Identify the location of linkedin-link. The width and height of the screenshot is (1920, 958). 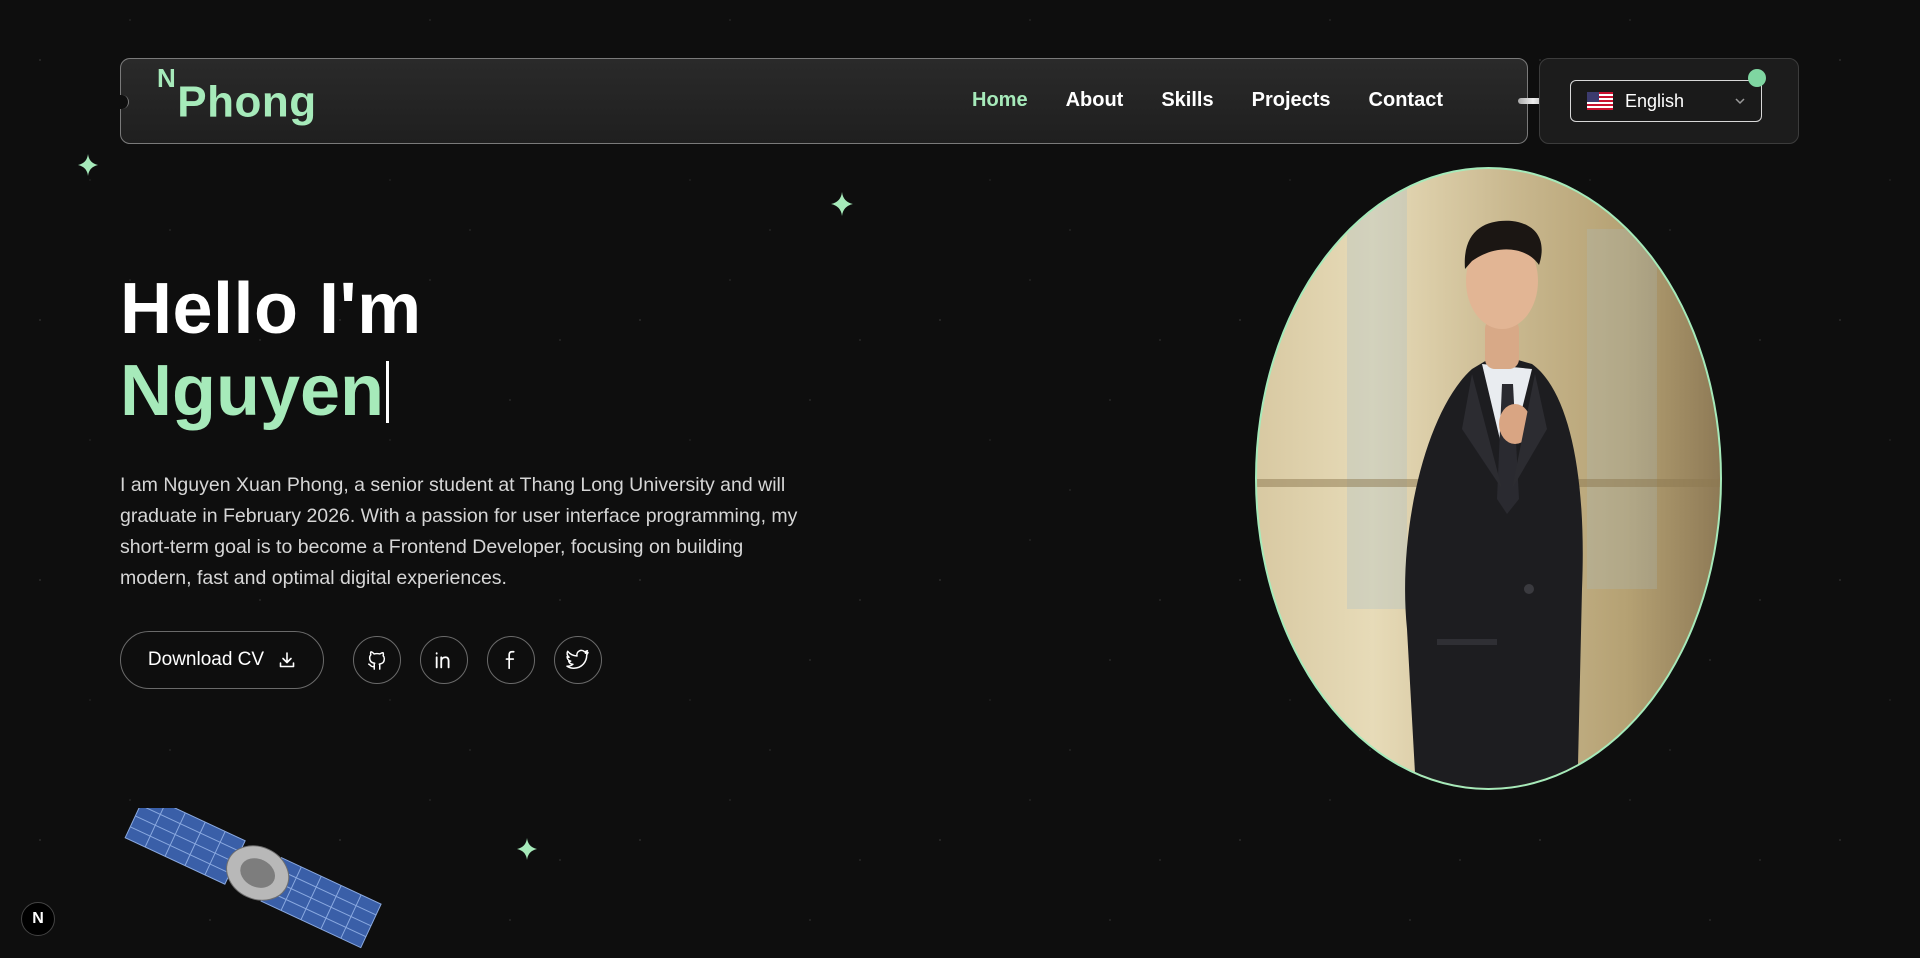
(444, 660).